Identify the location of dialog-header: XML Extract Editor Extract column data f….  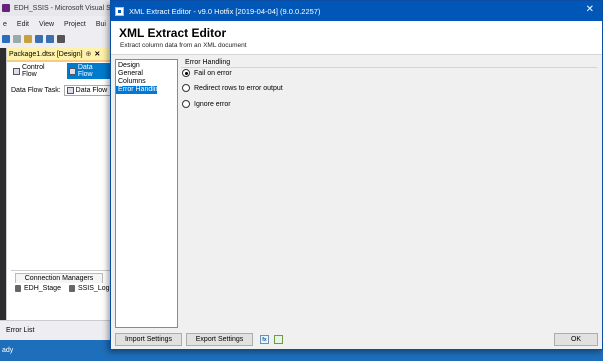
(356, 38).